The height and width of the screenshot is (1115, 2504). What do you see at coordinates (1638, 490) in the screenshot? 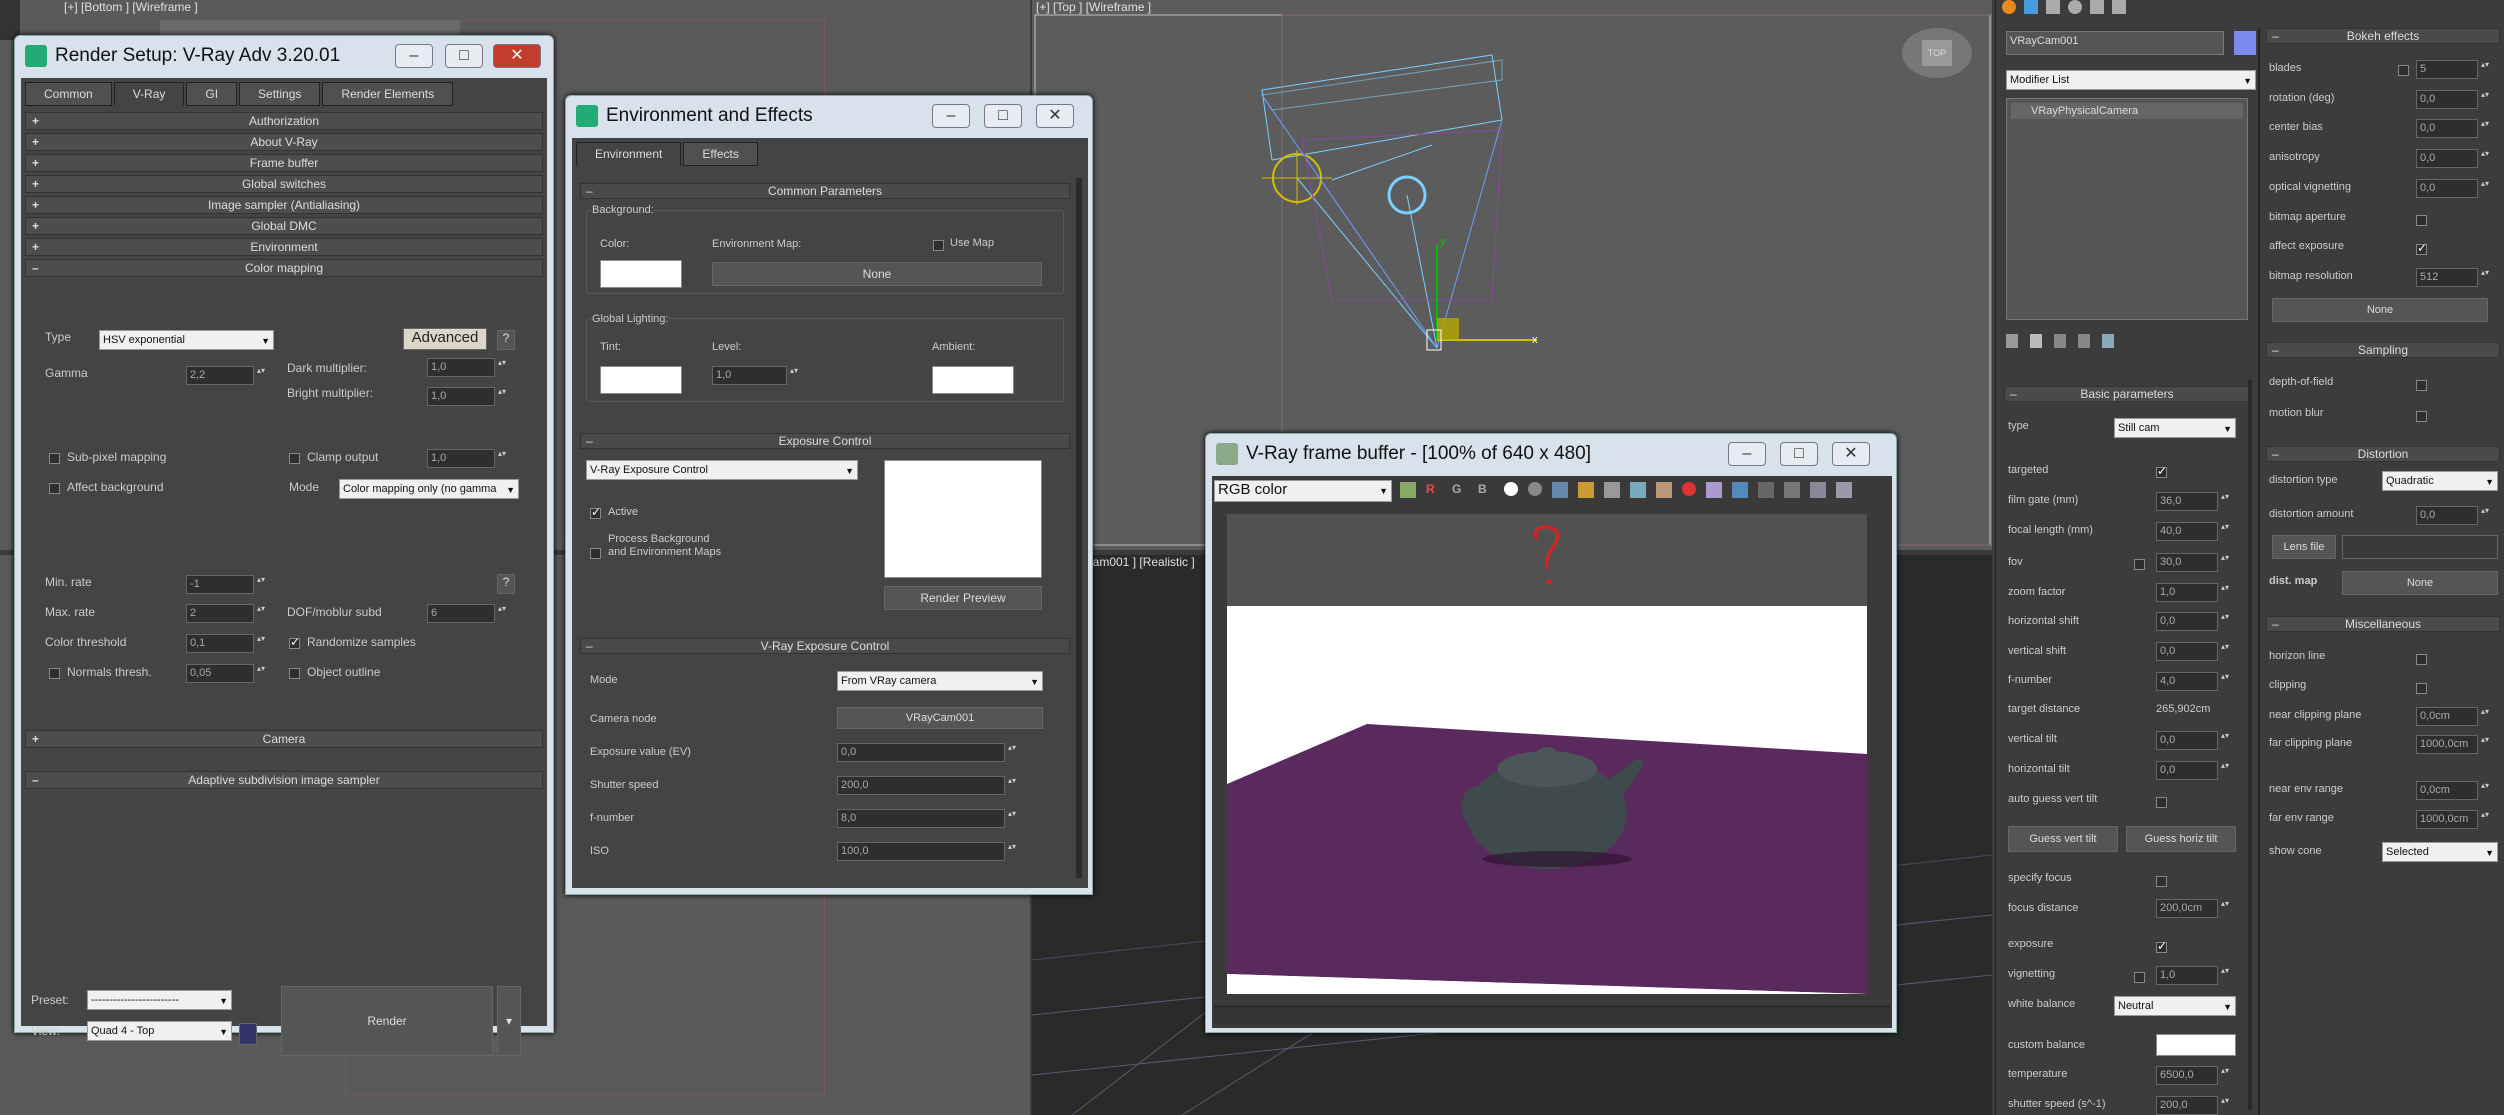
I see `follow-mouse-icon` at bounding box center [1638, 490].